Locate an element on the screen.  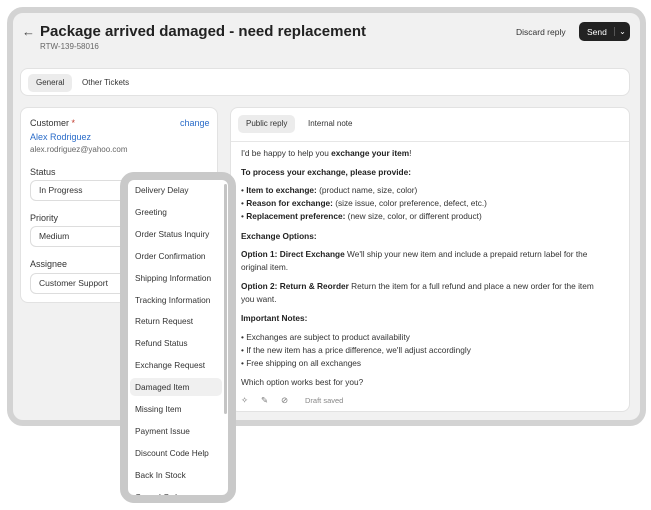
dropdown-item: Order Confirmation is located at coordinates (176, 256).